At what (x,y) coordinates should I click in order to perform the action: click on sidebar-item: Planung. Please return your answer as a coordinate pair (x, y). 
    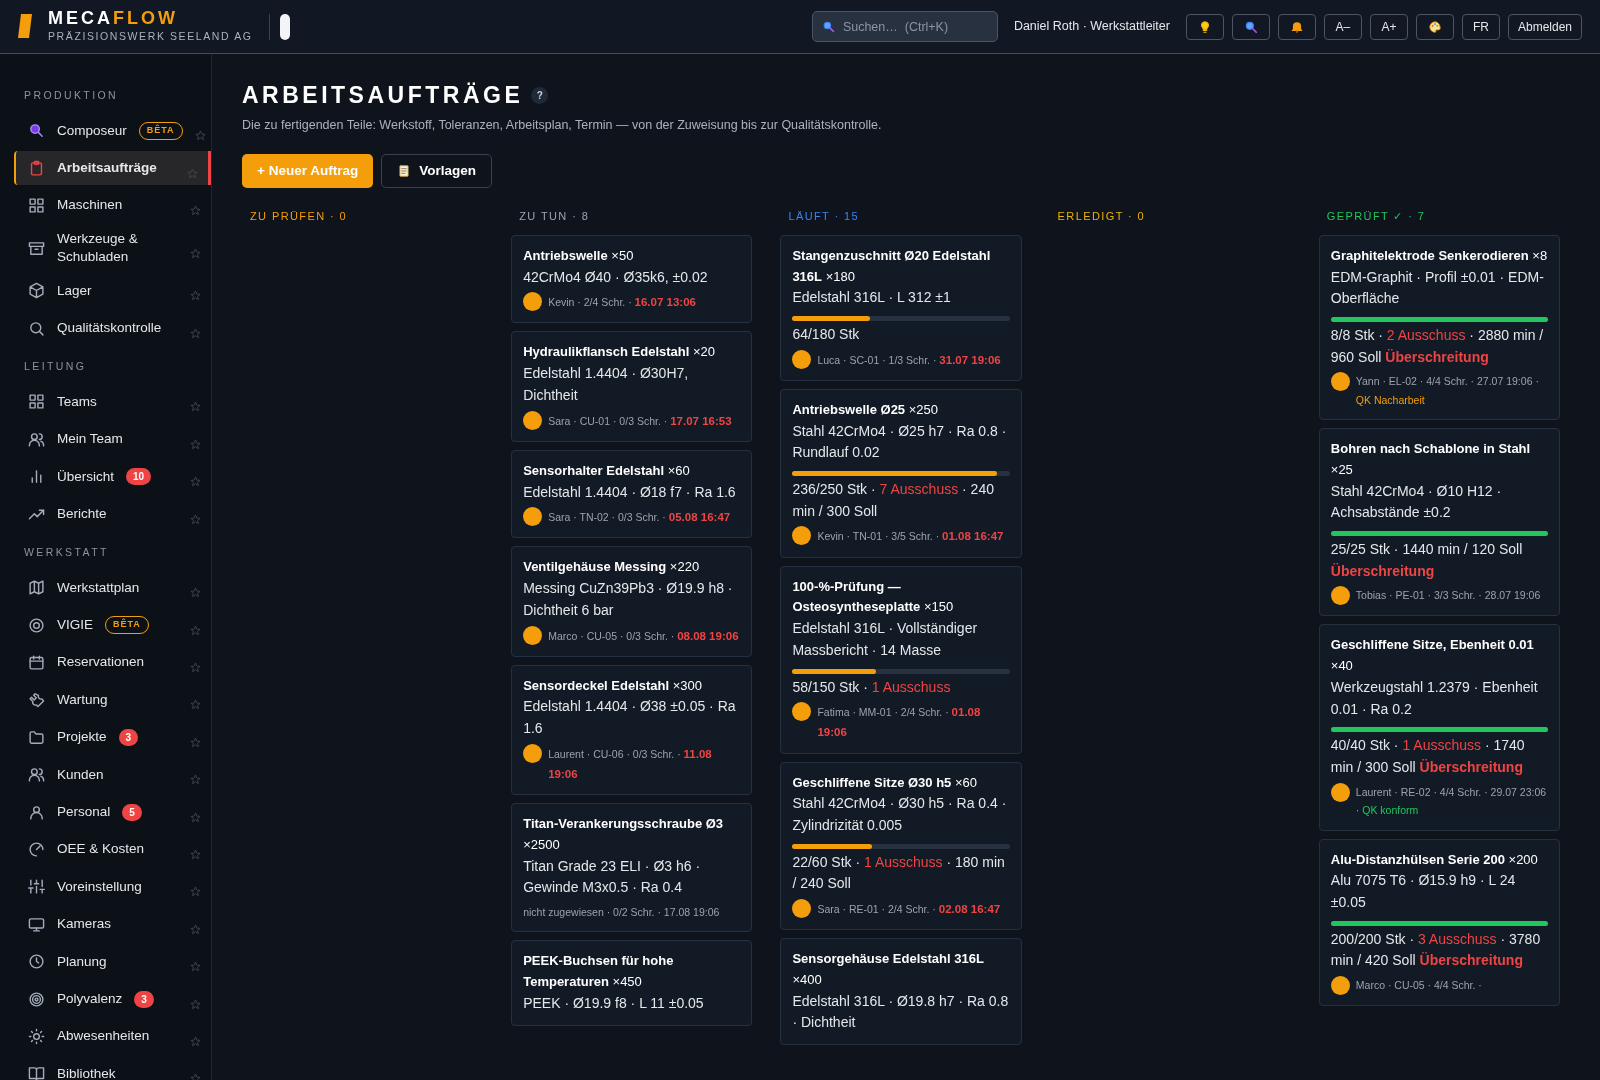
    Looking at the image, I should click on (112, 961).